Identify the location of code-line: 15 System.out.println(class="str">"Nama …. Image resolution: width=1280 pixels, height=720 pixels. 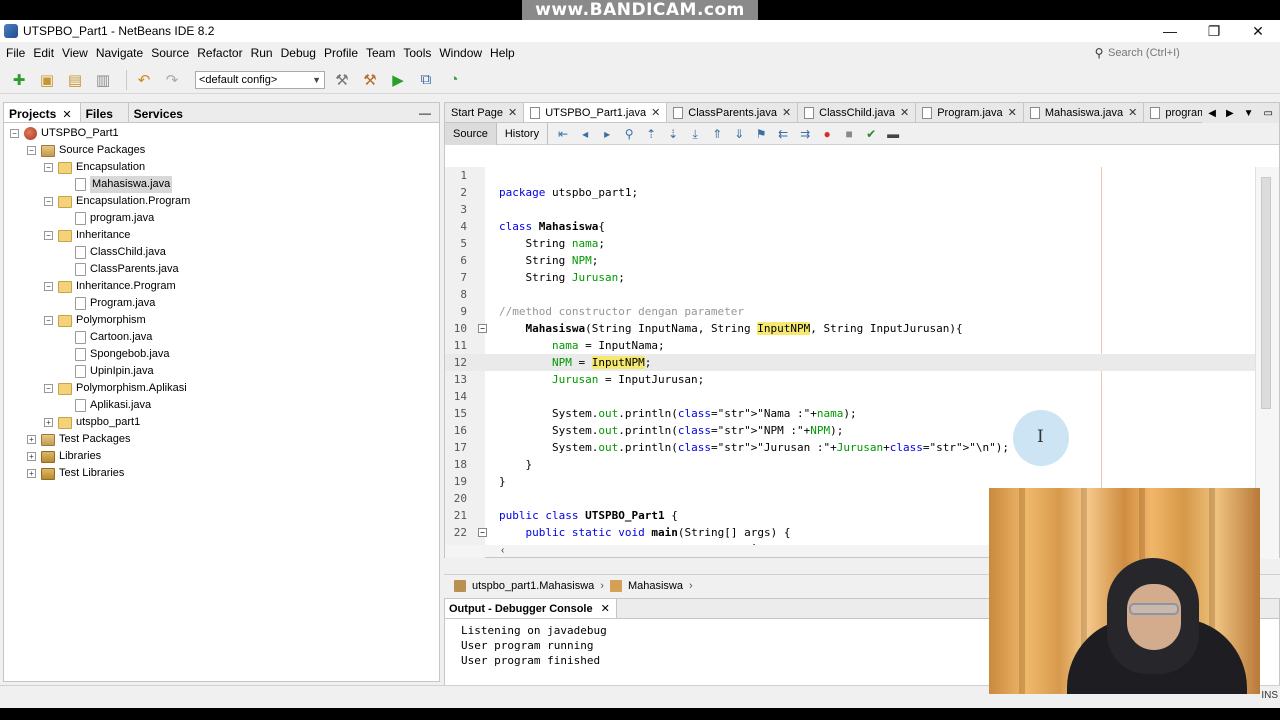
(850, 413).